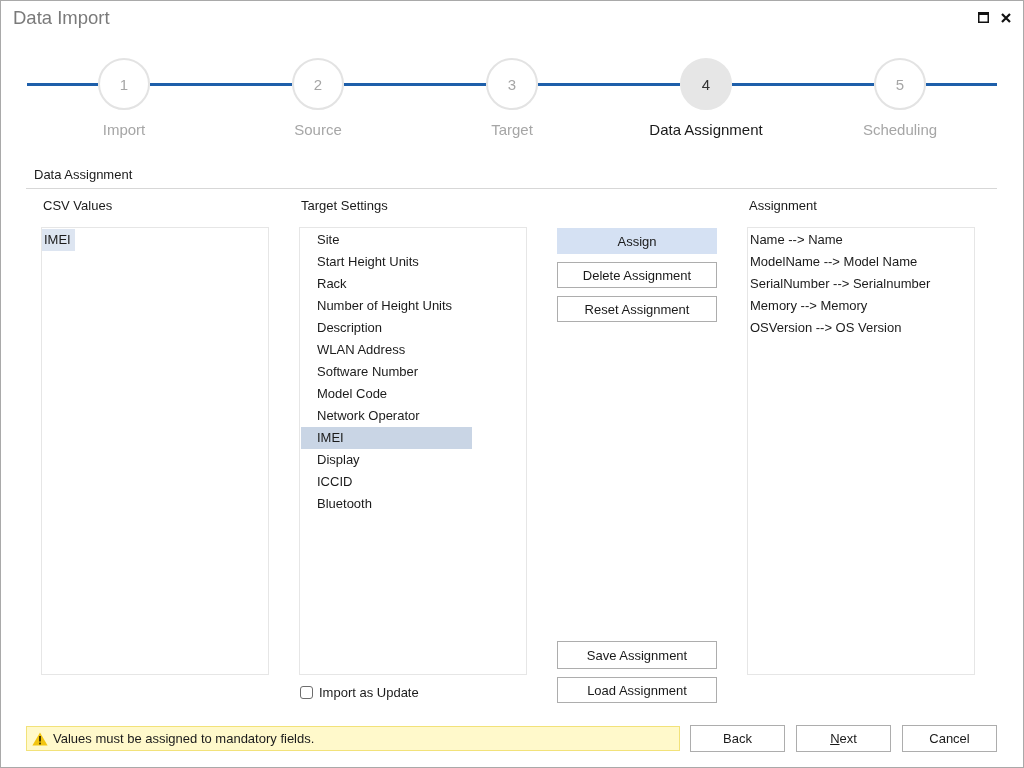 This screenshot has height=768, width=1024. What do you see at coordinates (386, 240) in the screenshot?
I see `list-item: Site` at bounding box center [386, 240].